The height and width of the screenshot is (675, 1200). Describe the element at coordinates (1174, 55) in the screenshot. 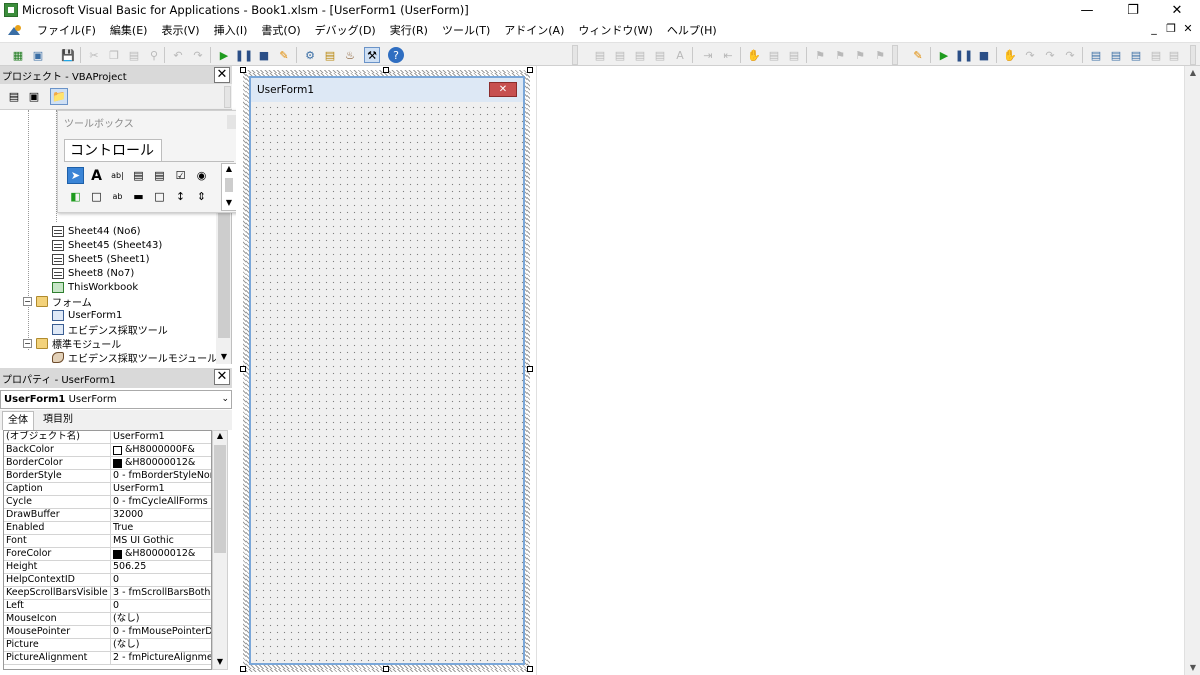

I see `call-stack-icon: ▤` at that location.